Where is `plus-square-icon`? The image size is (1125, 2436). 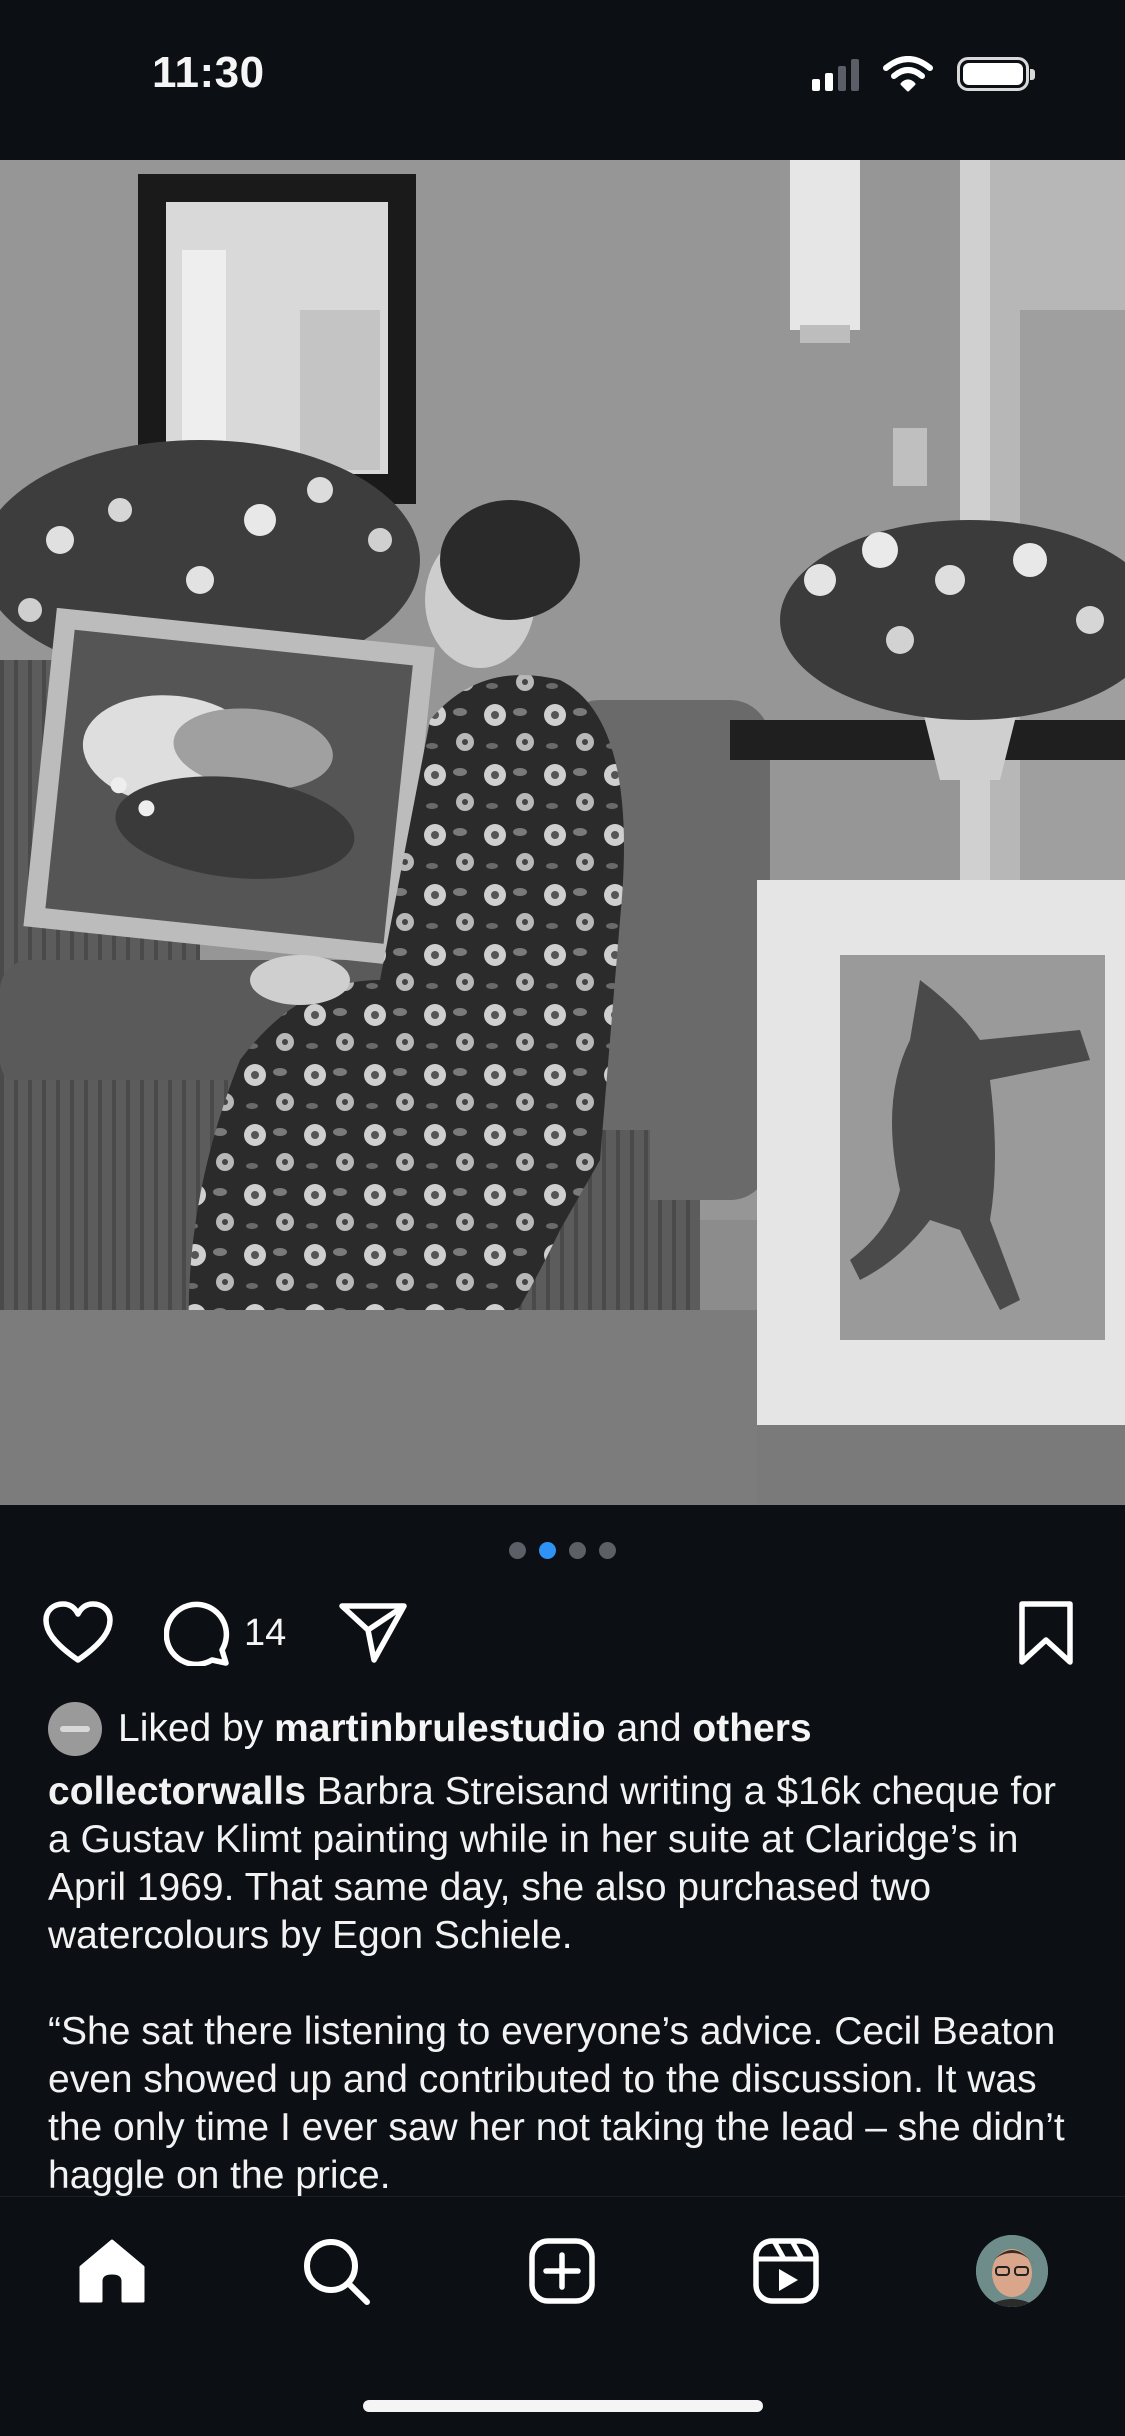 plus-square-icon is located at coordinates (562, 2271).